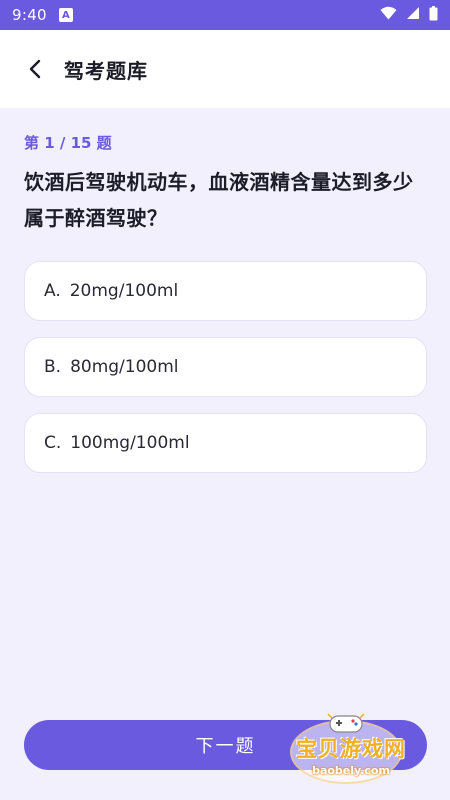 Image resolution: width=450 pixels, height=800 pixels. I want to click on option-key: B., so click(53, 367).